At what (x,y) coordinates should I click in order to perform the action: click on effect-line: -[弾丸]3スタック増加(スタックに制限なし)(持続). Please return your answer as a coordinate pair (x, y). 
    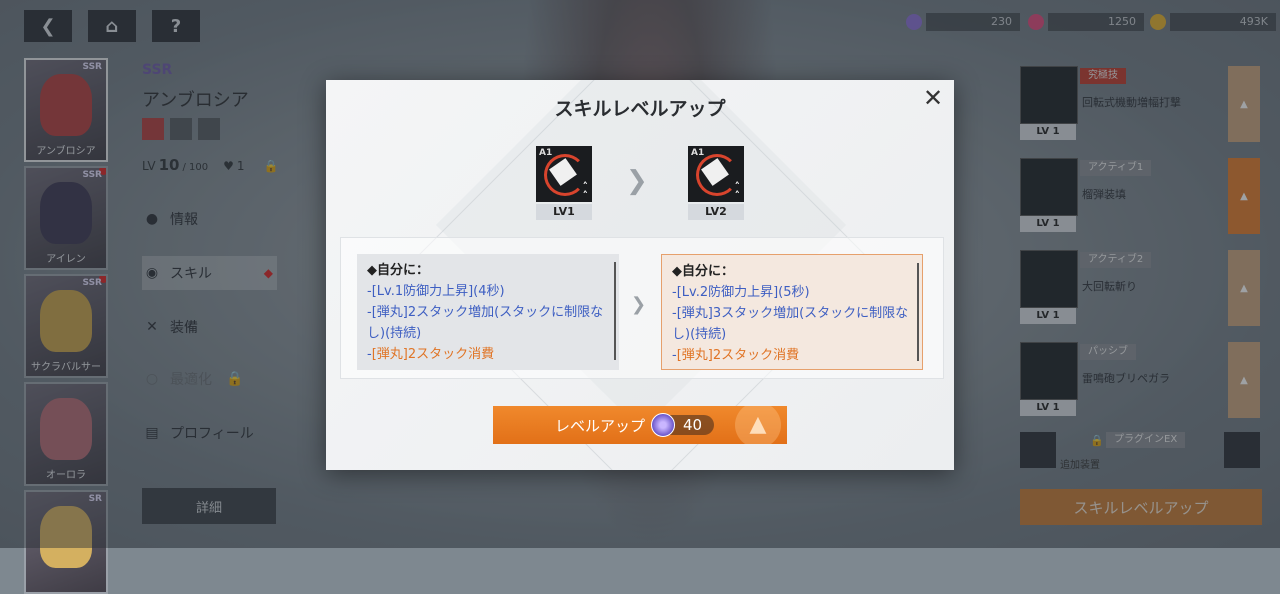
    Looking at the image, I should click on (790, 324).